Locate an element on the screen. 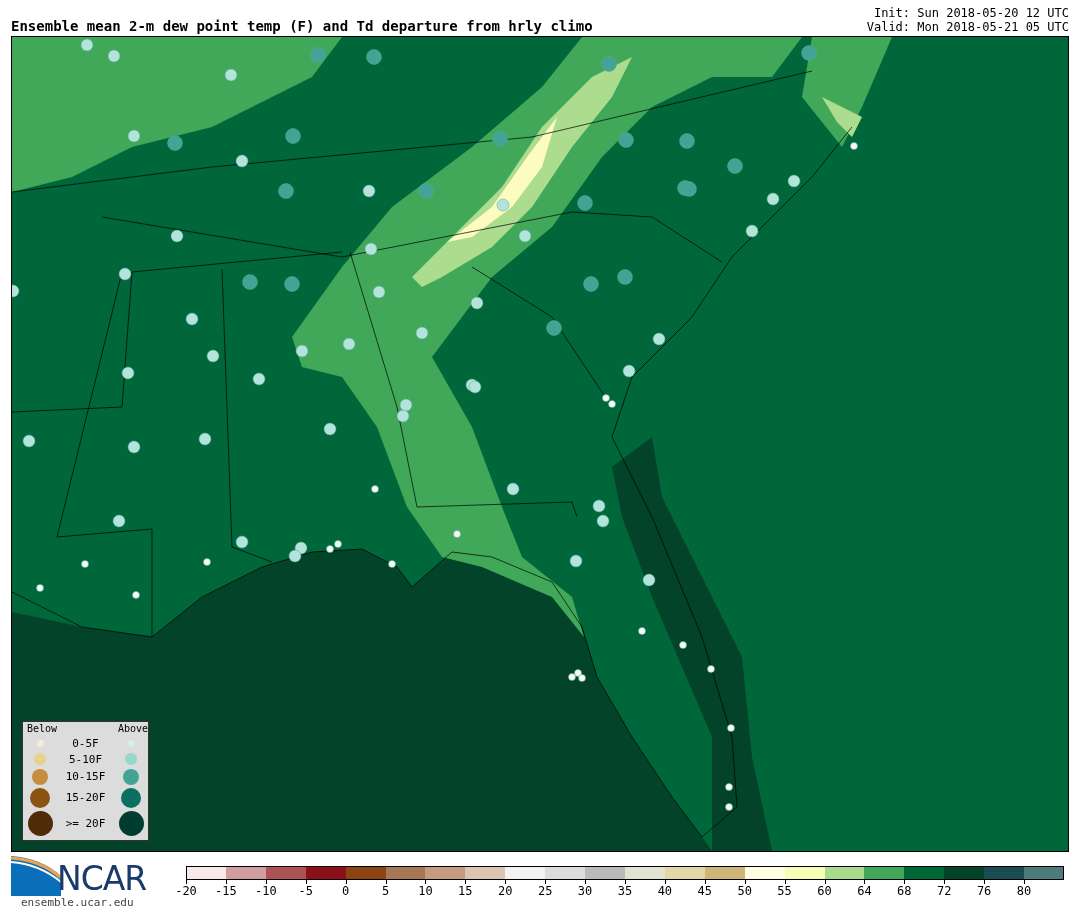  tick-label: 80 is located at coordinates (1024, 891).